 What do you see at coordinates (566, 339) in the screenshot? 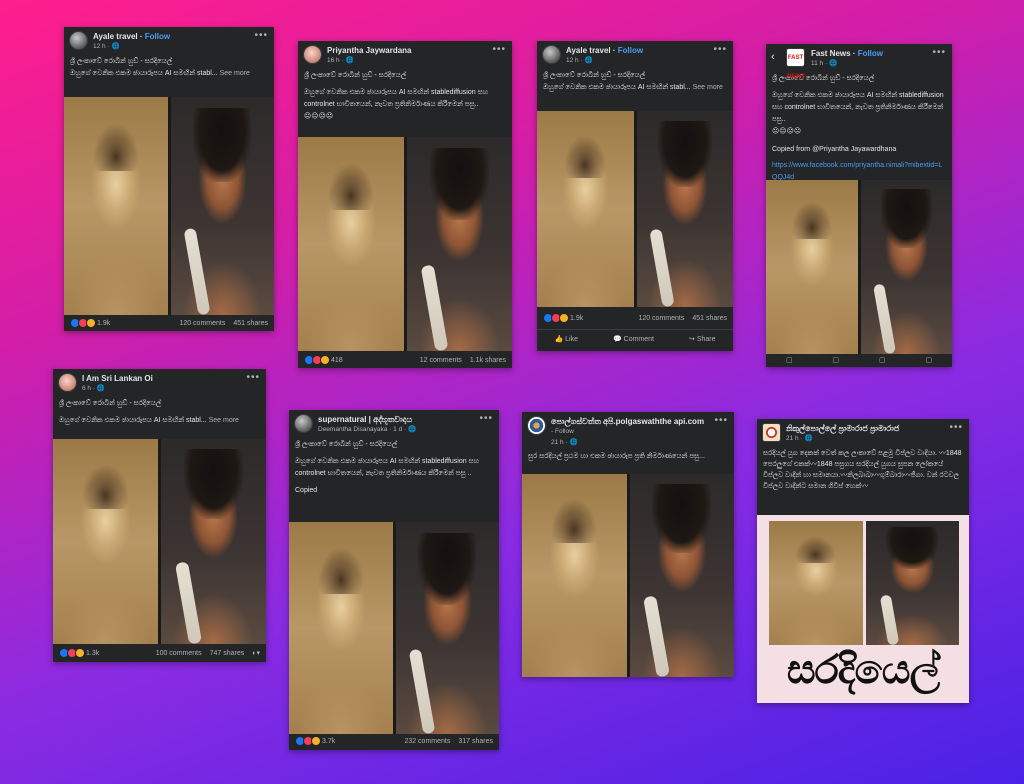
I see `like-button: 👍 Like` at bounding box center [566, 339].